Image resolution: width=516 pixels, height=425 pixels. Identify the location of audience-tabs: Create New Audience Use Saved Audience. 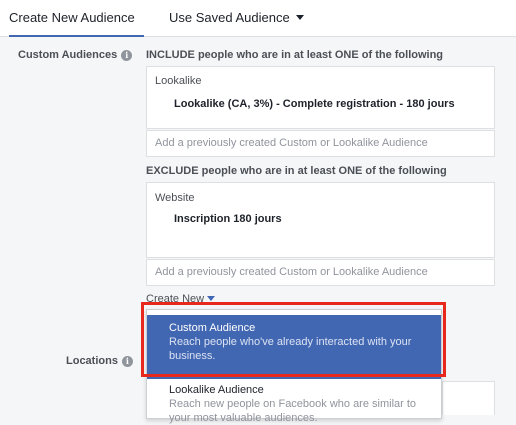
(258, 18).